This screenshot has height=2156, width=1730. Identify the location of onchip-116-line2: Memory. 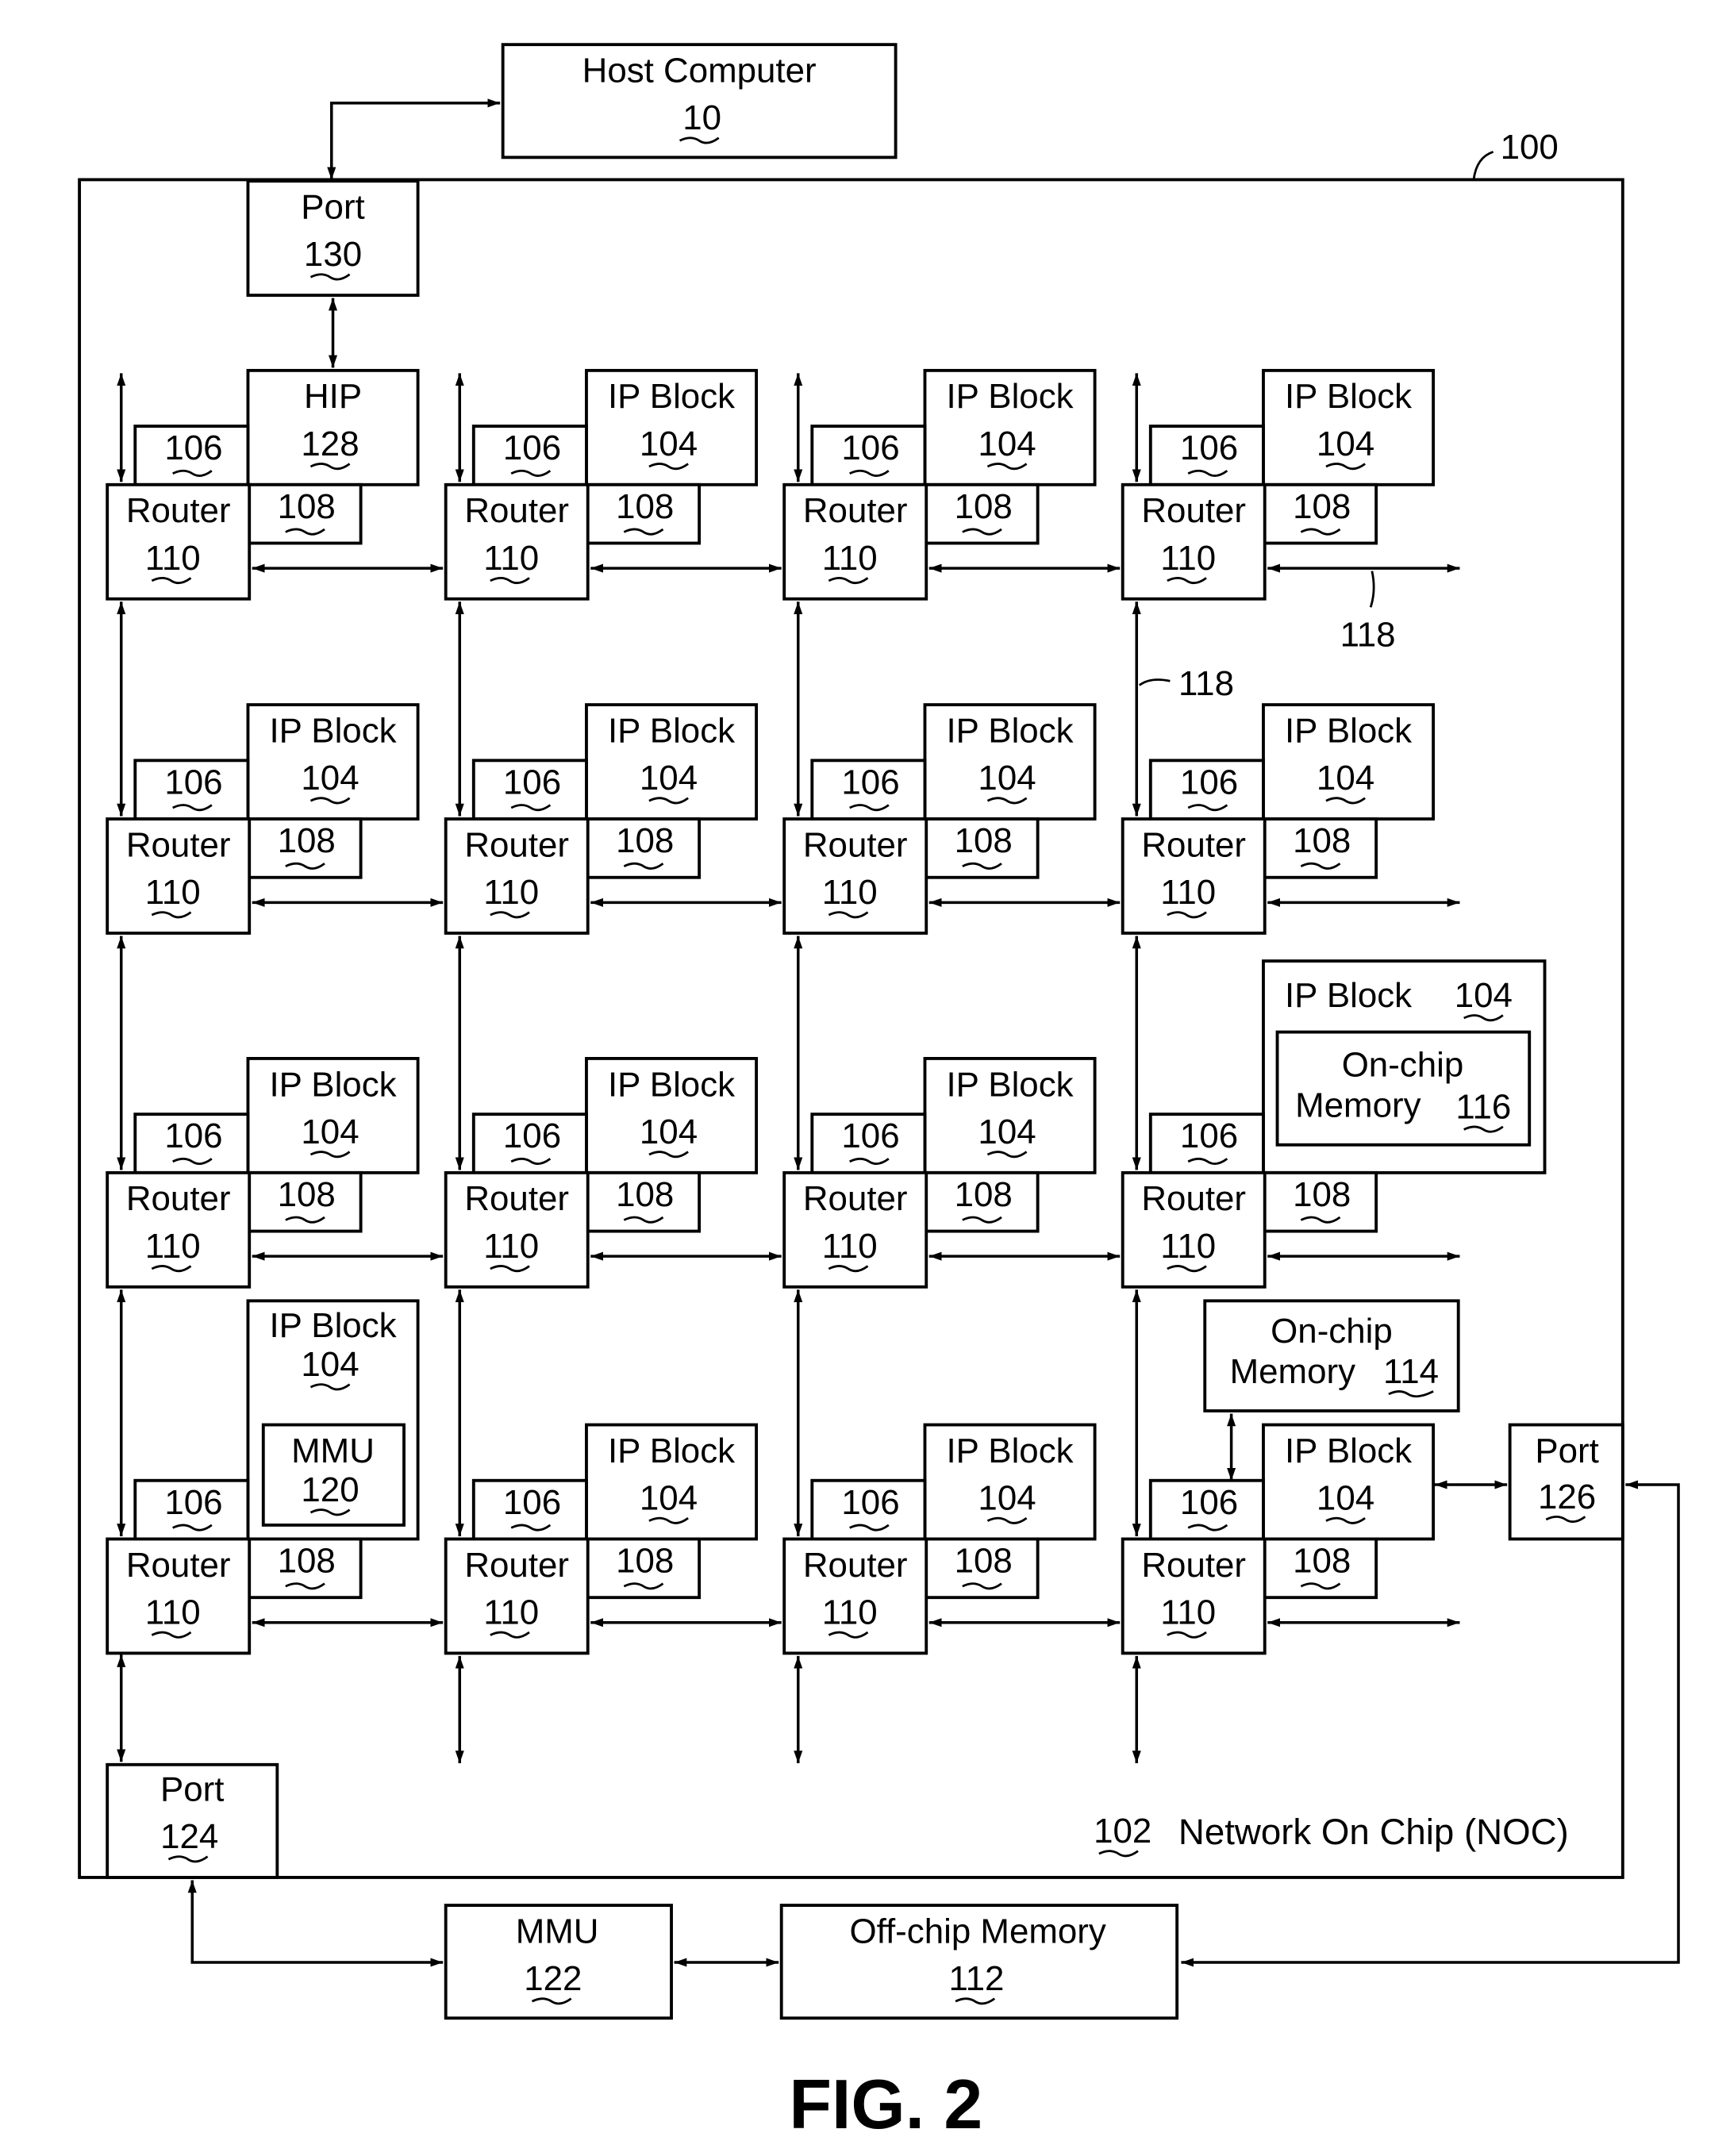
(1358, 1105).